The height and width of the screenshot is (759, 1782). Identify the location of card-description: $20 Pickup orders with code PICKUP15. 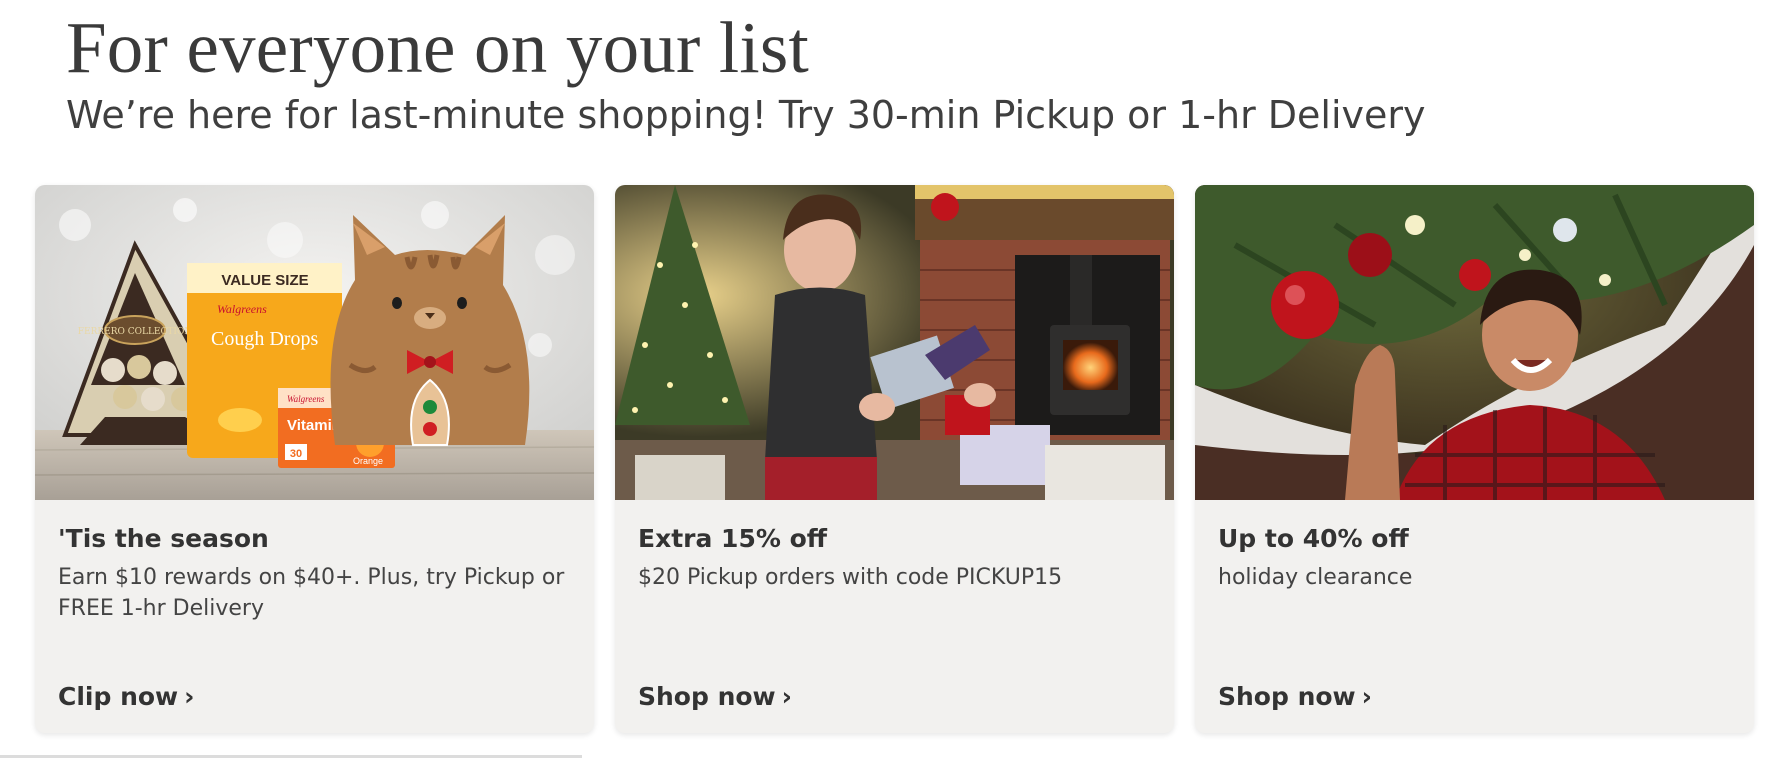
(850, 577).